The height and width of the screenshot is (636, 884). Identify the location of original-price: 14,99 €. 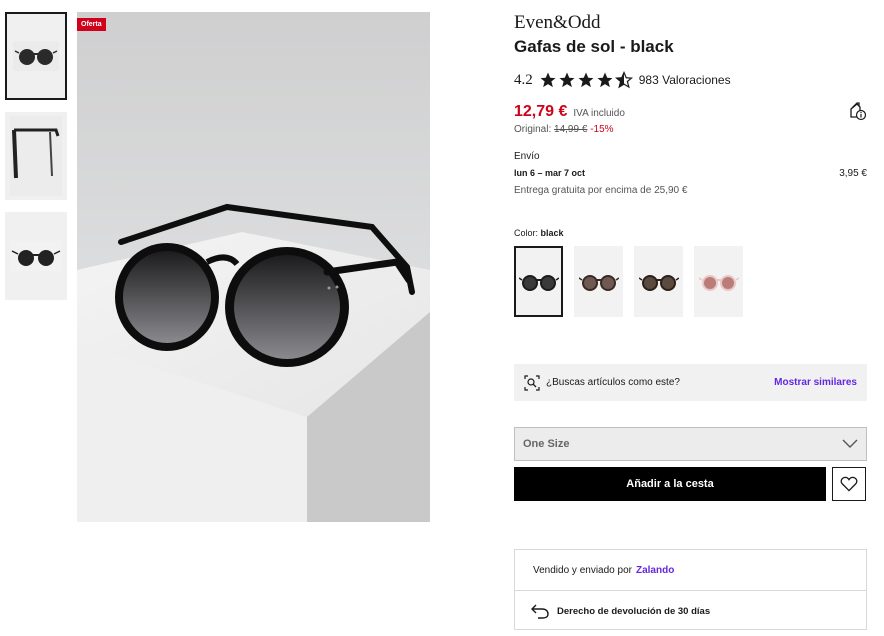
(571, 129).